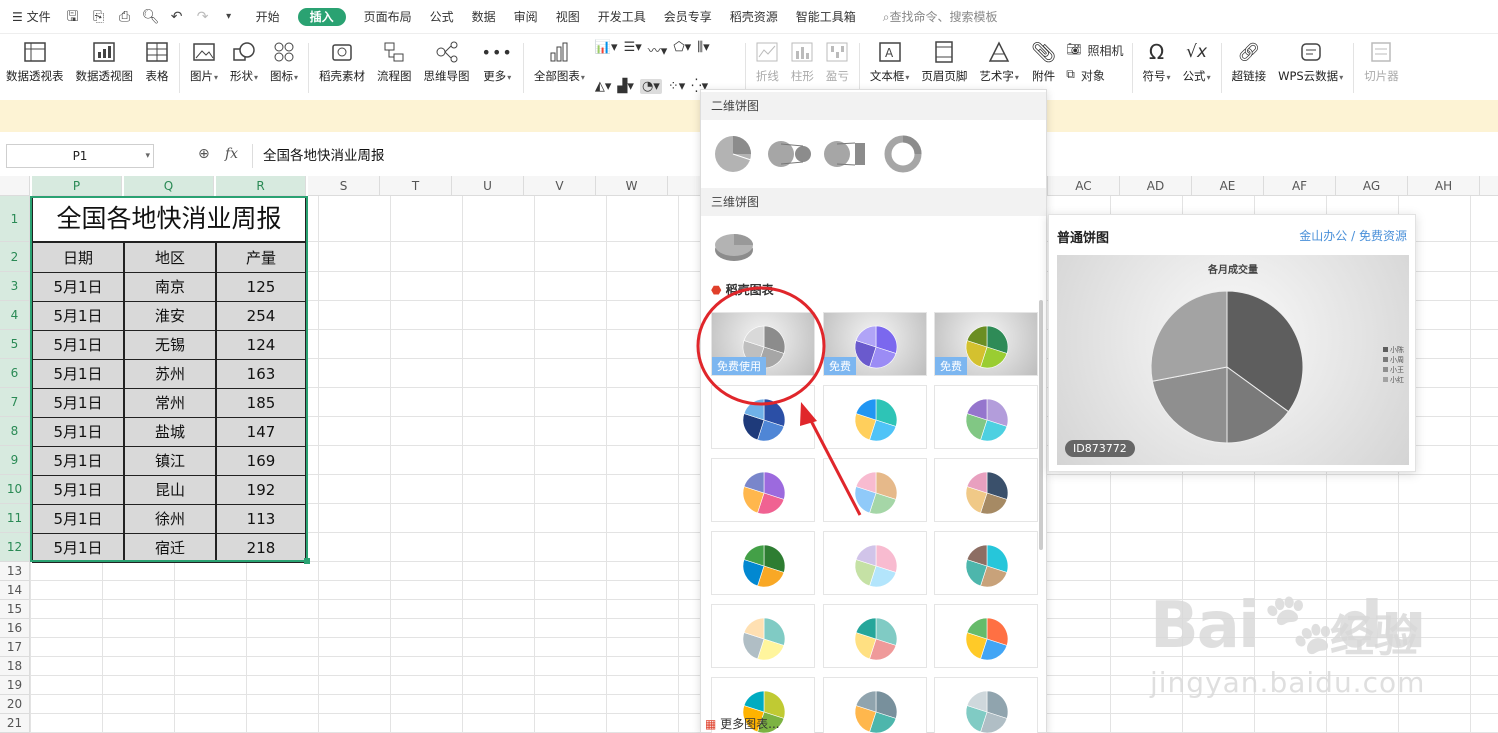  I want to click on command-search: ⌕查找命令、搜索模板, so click(936, 16).